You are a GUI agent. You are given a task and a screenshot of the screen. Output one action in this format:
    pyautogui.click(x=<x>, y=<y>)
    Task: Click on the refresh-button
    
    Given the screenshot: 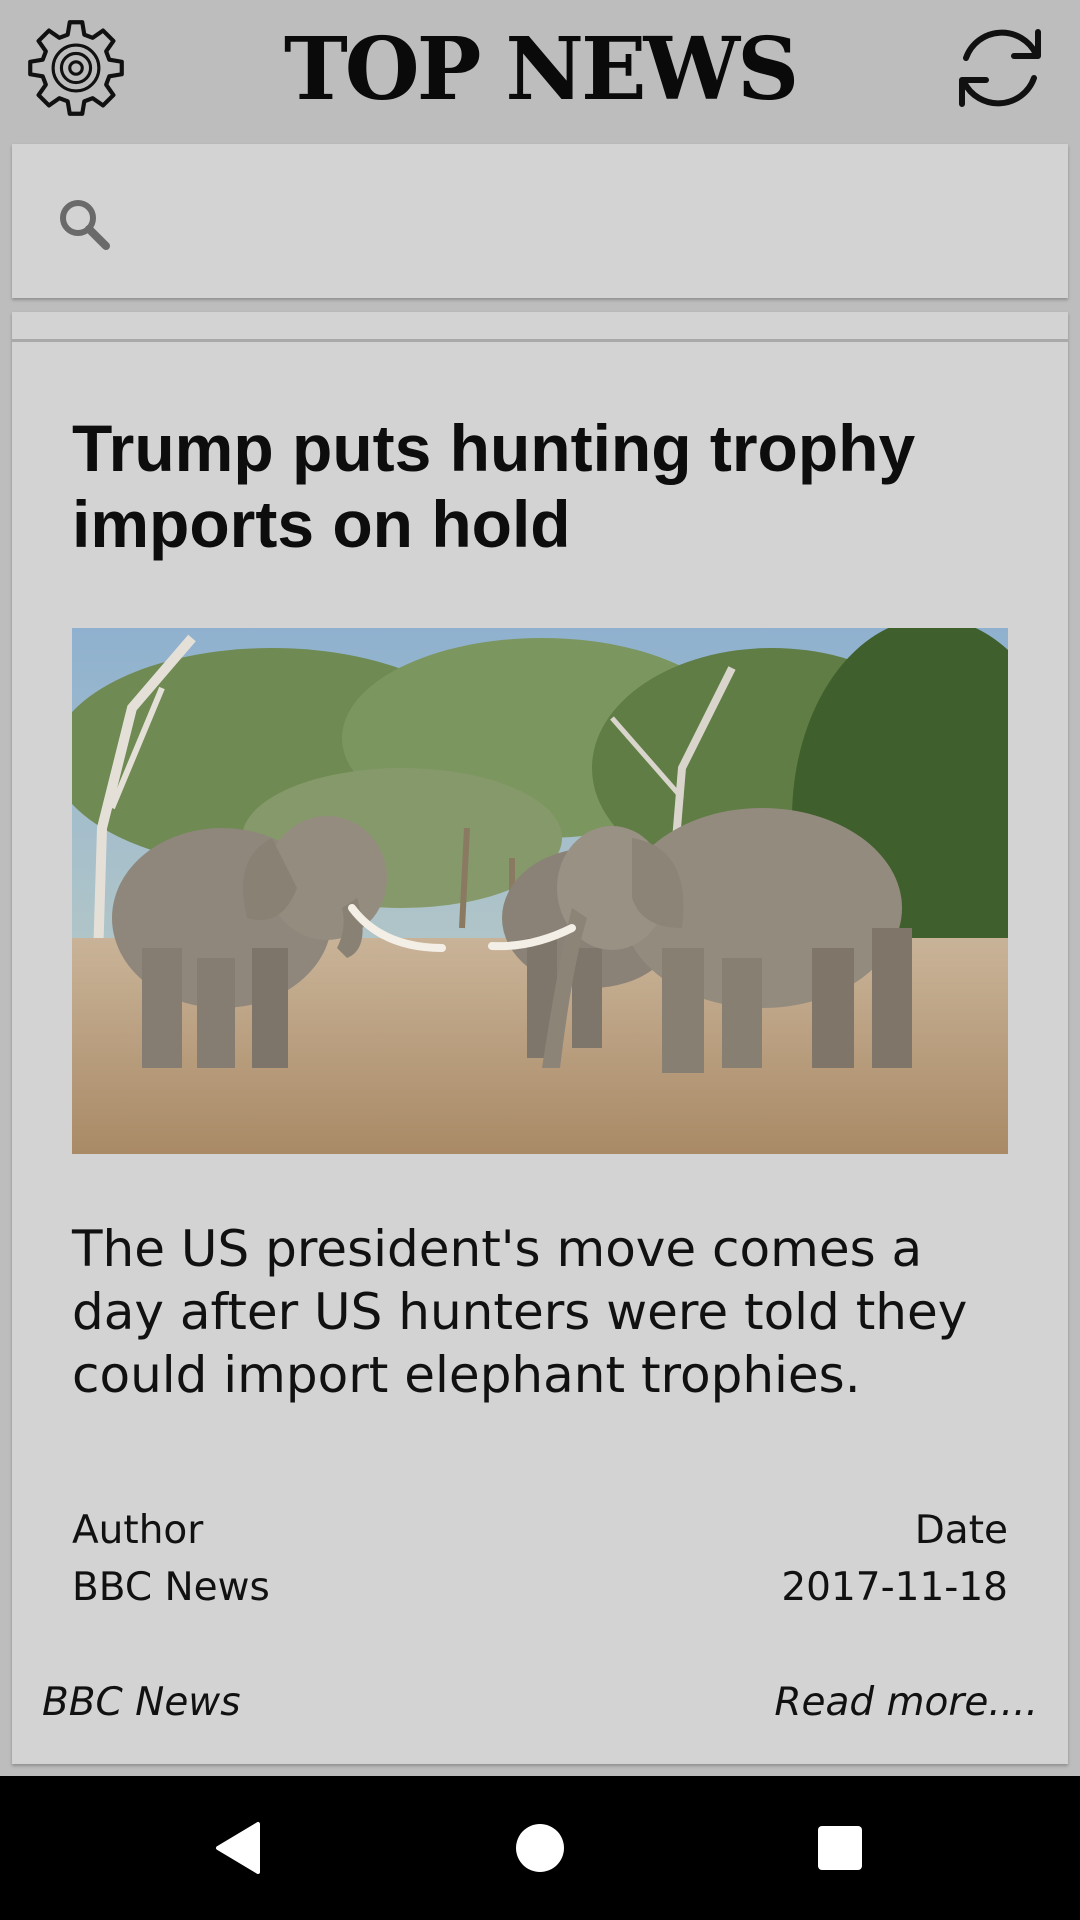 What is the action you would take?
    pyautogui.click(x=1000, y=68)
    